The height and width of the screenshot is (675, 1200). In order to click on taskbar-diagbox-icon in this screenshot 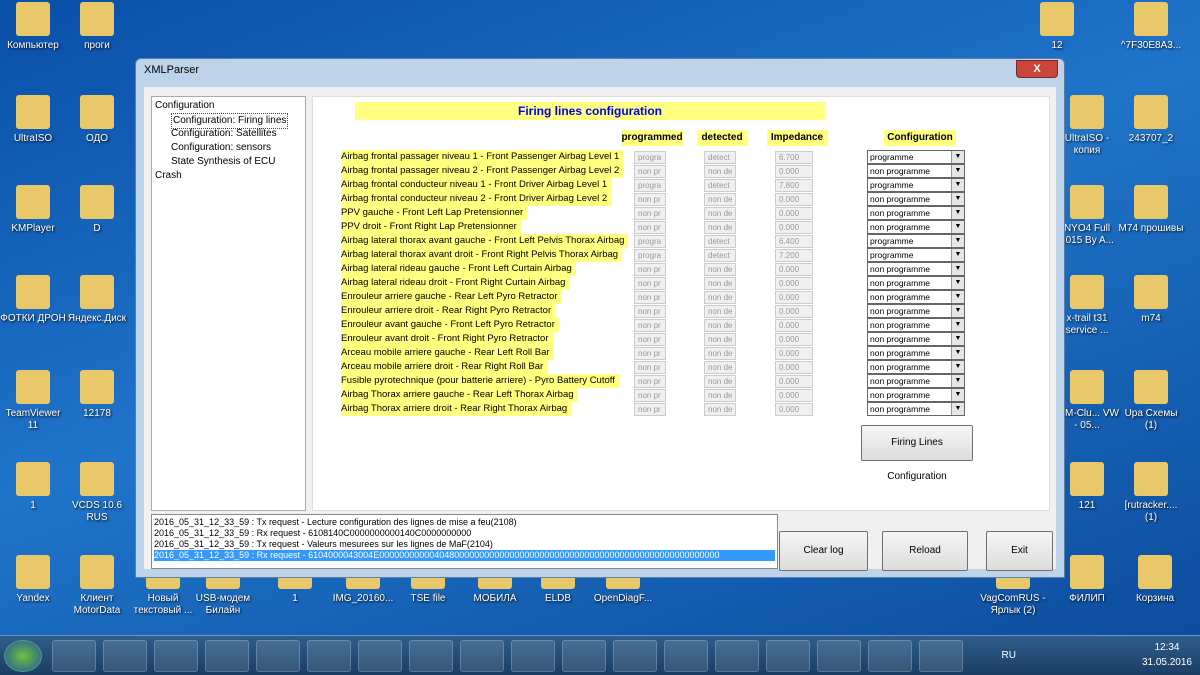, I will do `click(839, 656)`.